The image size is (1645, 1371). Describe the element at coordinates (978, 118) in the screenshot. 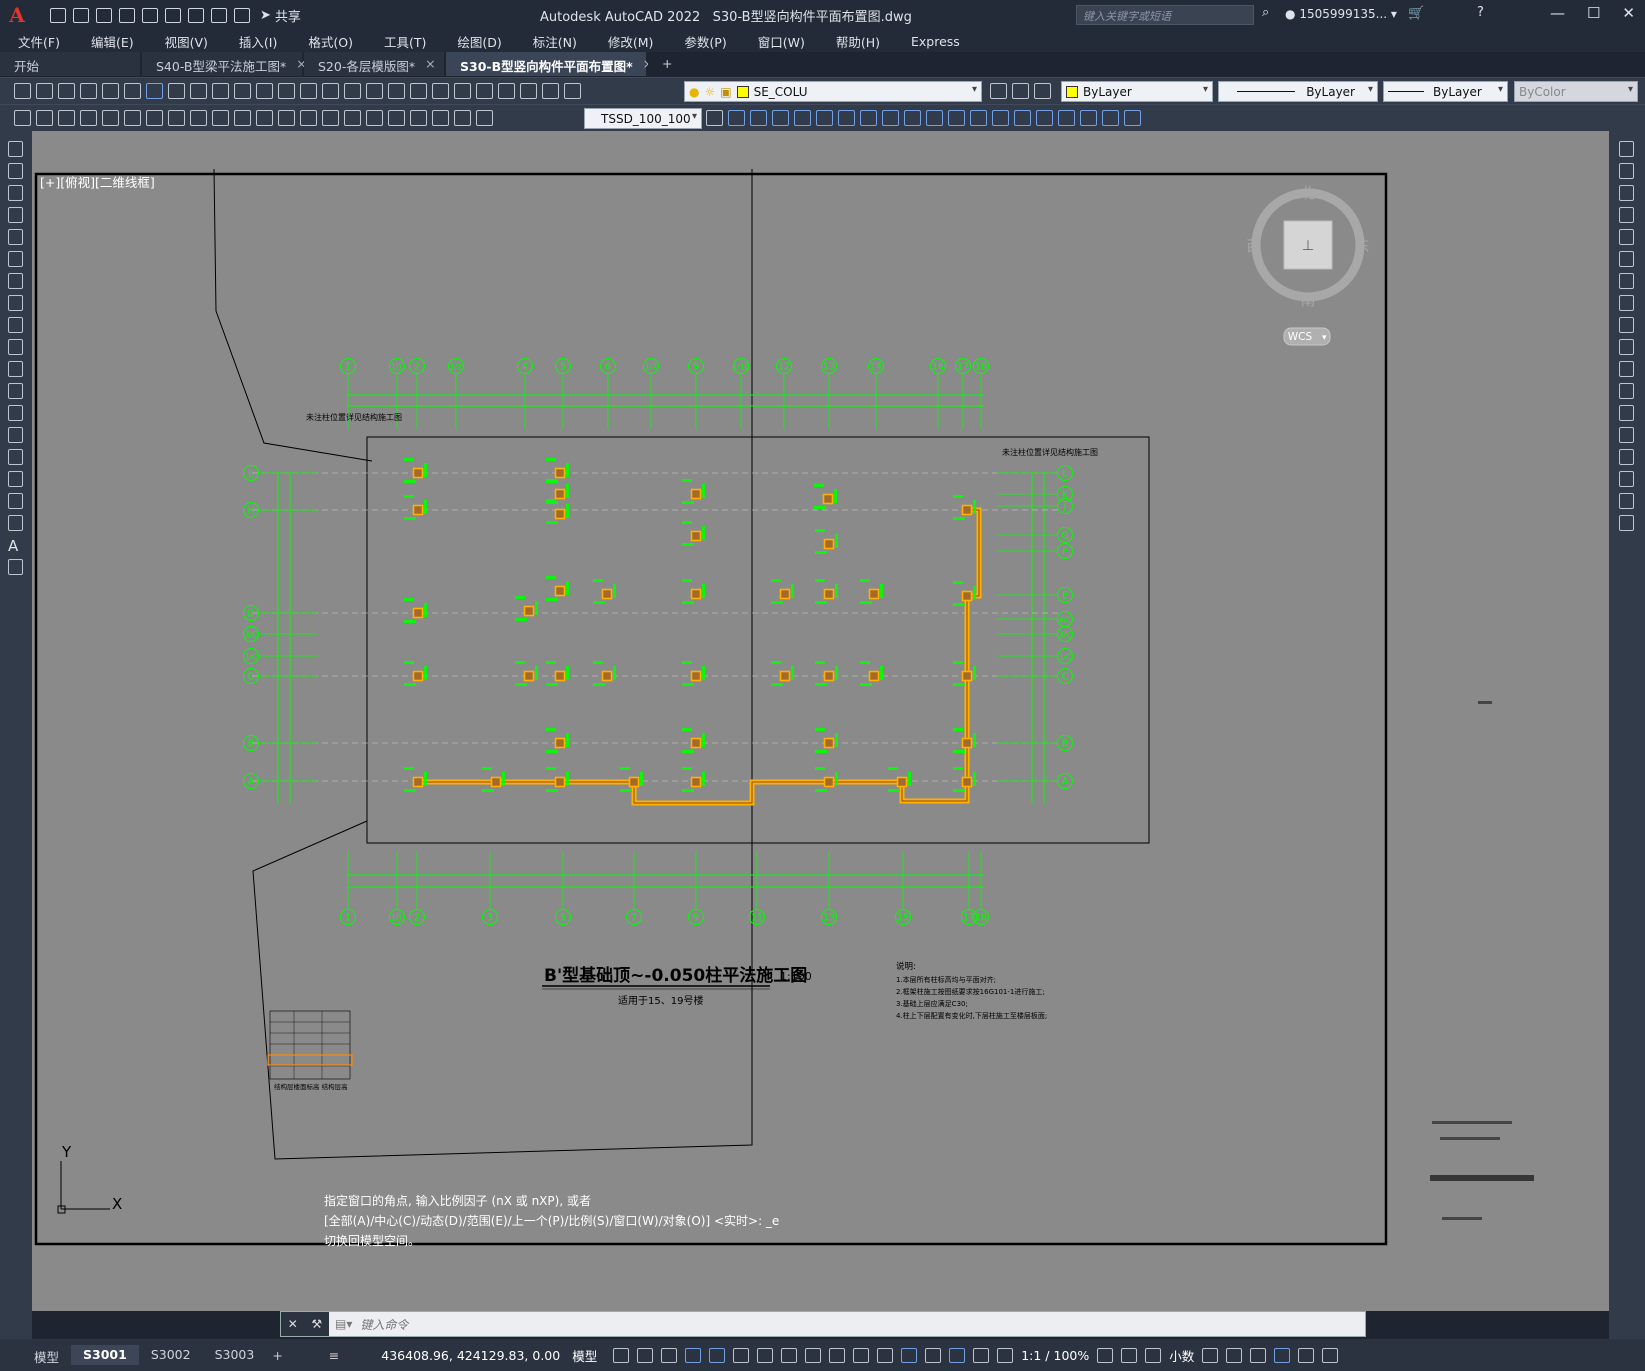

I see `solid-icon` at that location.